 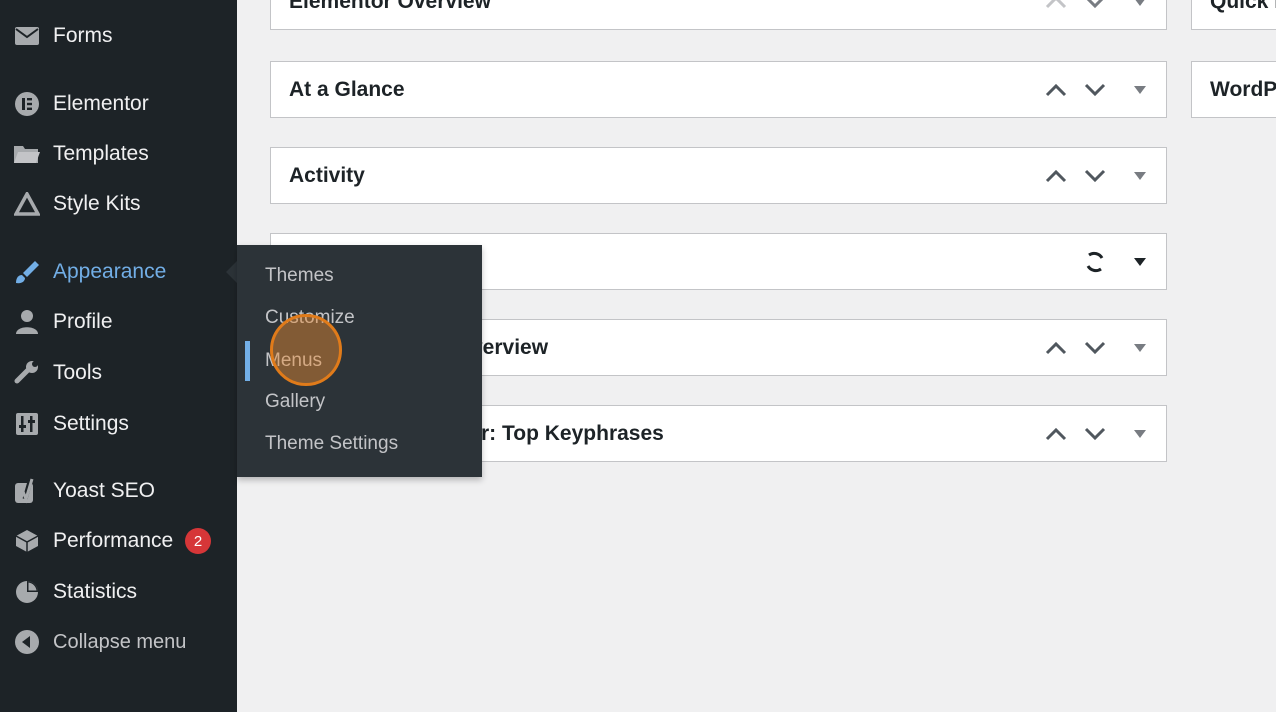 What do you see at coordinates (27, 491) in the screenshot?
I see `yoast-icon` at bounding box center [27, 491].